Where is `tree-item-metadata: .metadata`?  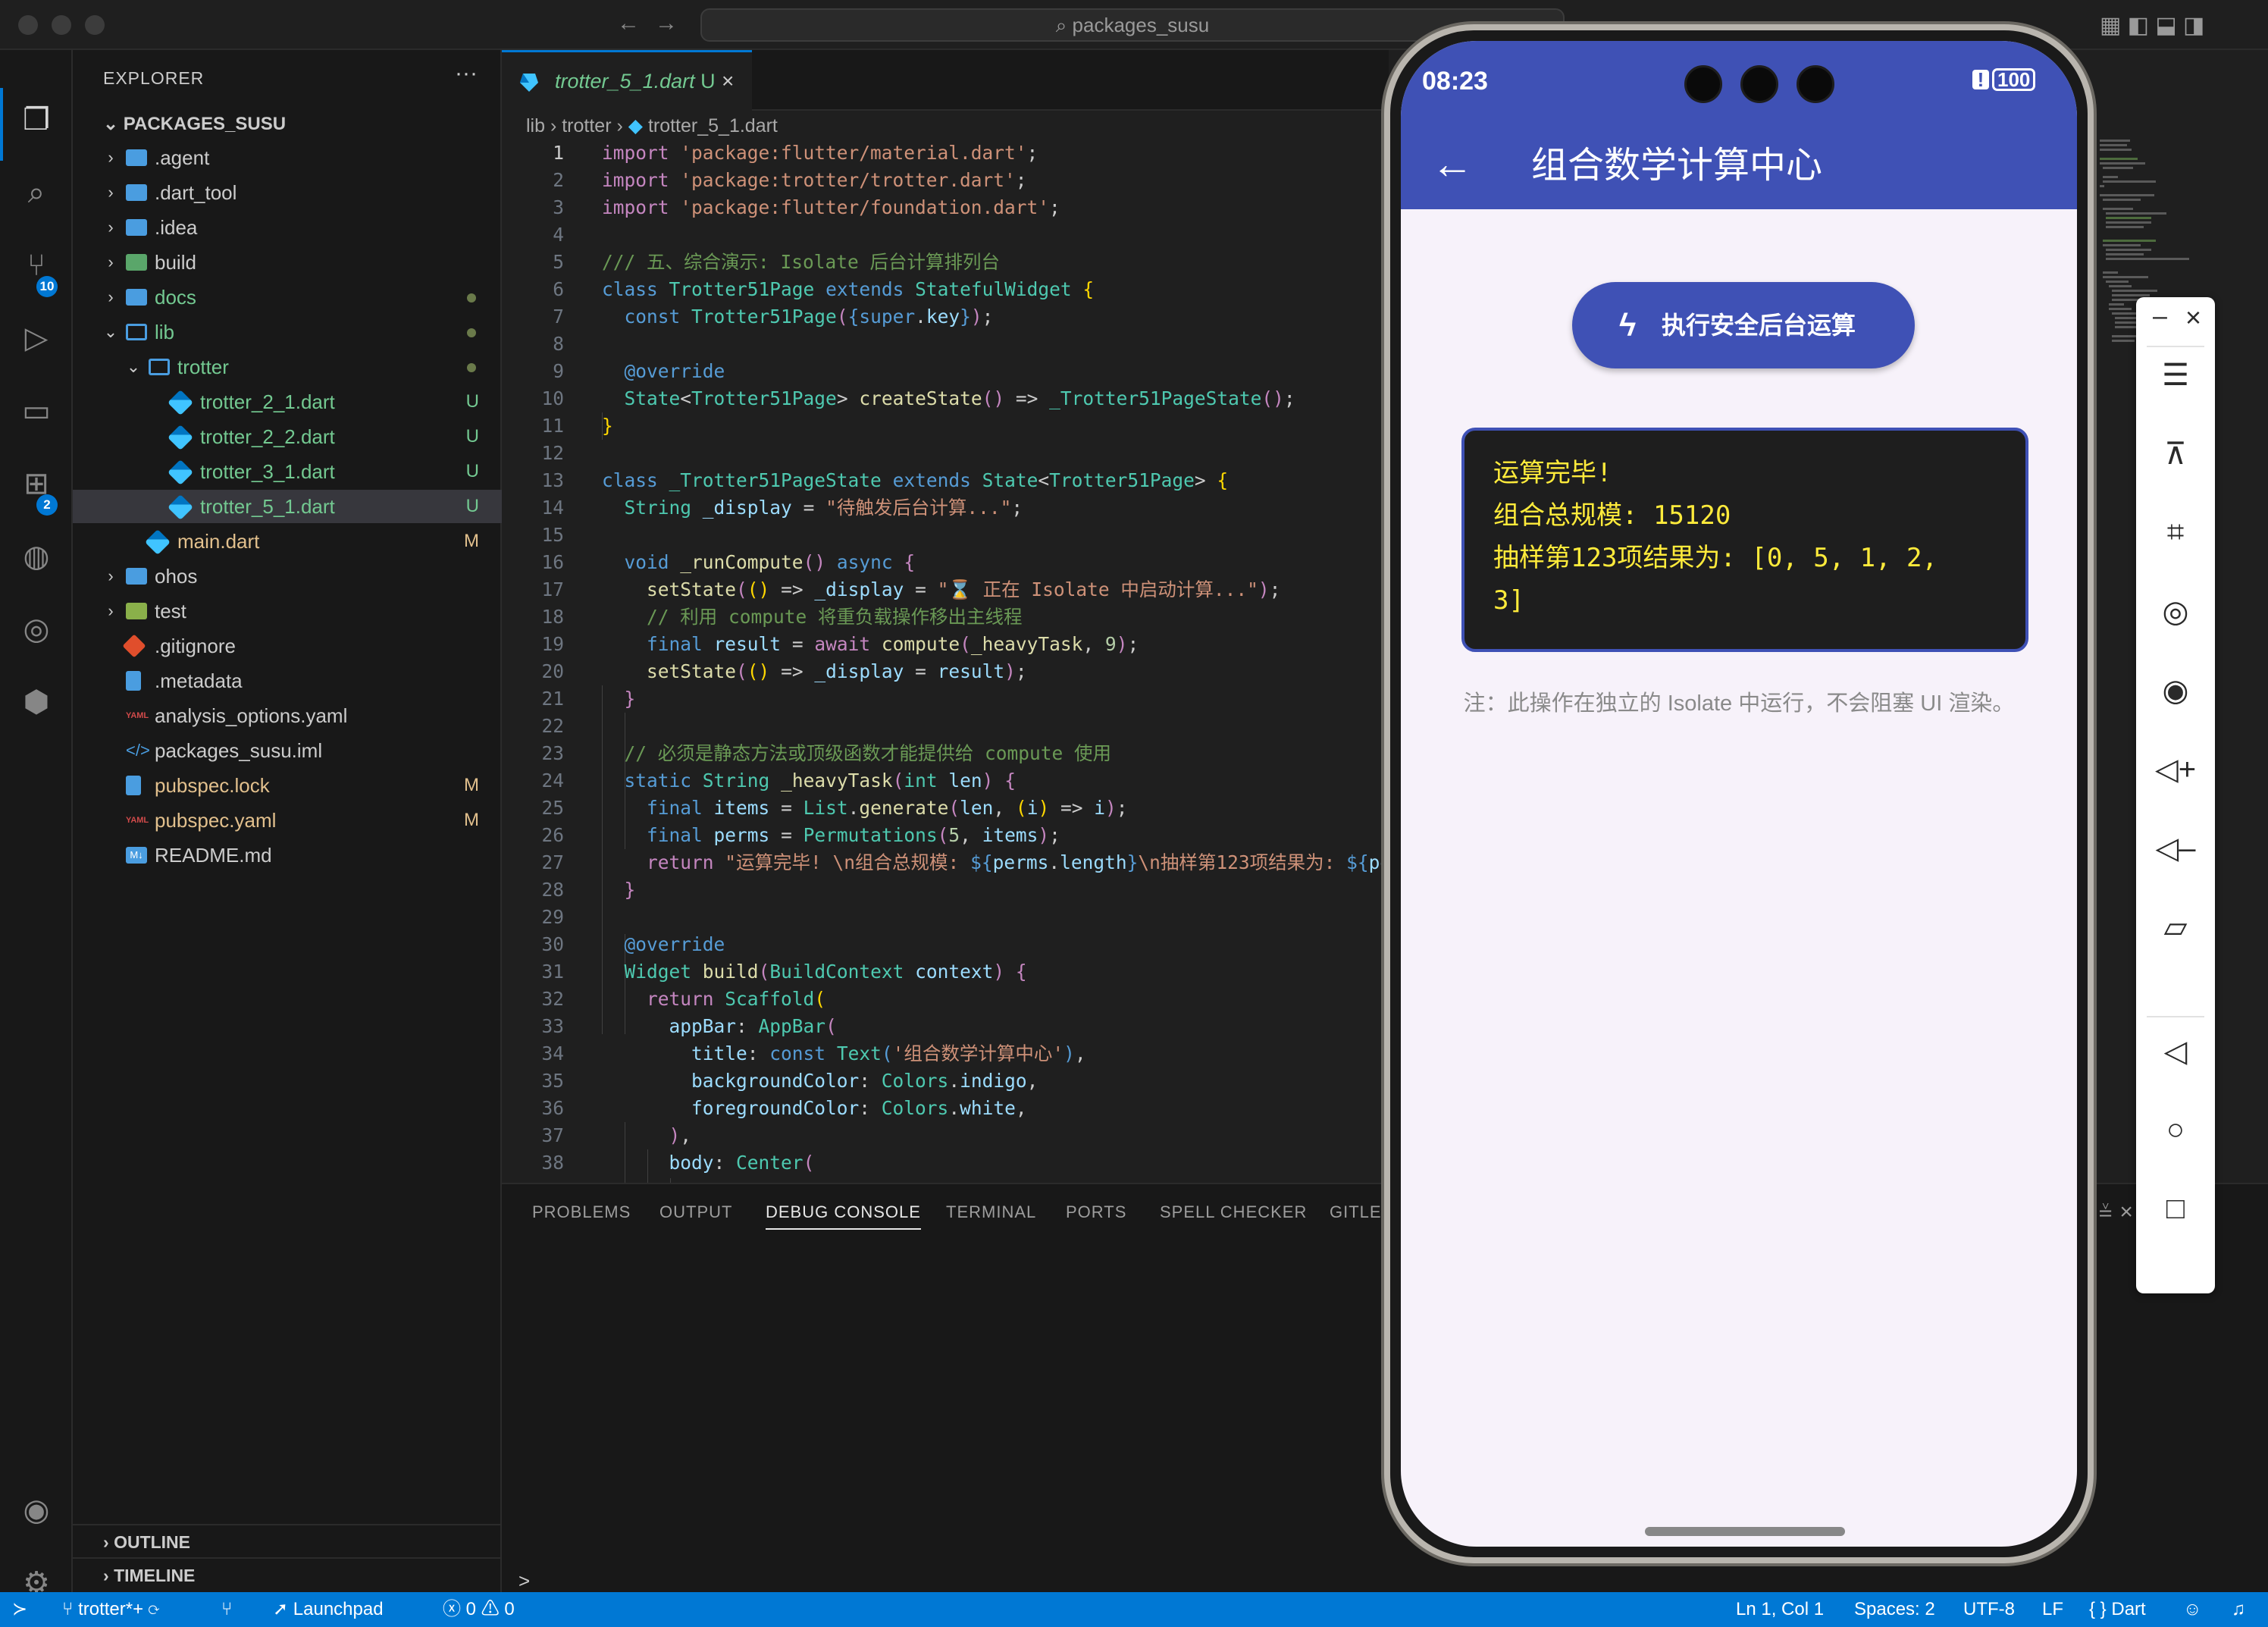 tree-item-metadata: .metadata is located at coordinates (287, 681).